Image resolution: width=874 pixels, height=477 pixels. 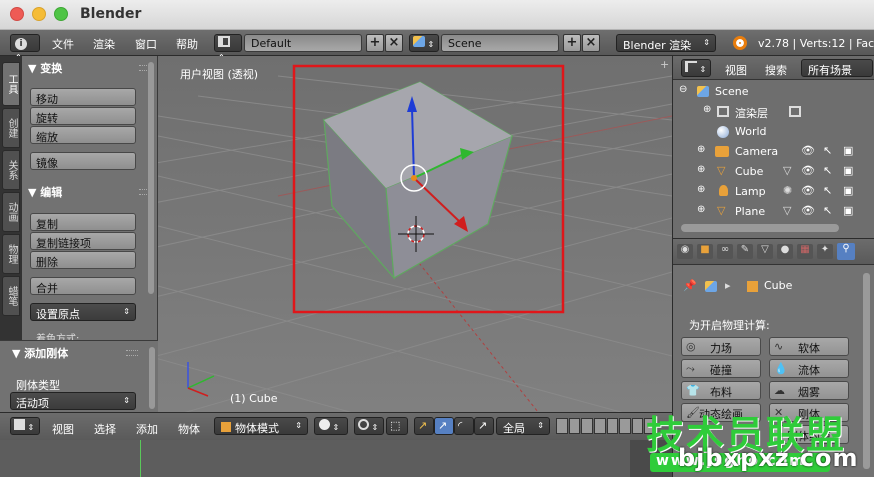 What do you see at coordinates (83, 312) in the screenshot?
I see `set-origin-dropdown: 设置原点 ⇕` at bounding box center [83, 312].